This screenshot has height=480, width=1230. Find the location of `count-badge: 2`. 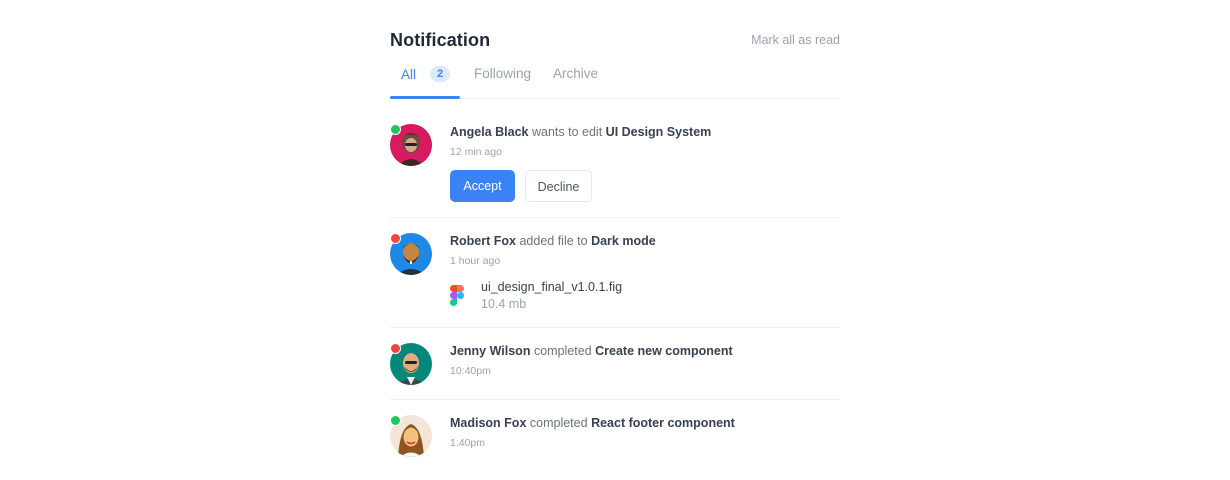

count-badge: 2 is located at coordinates (440, 74).